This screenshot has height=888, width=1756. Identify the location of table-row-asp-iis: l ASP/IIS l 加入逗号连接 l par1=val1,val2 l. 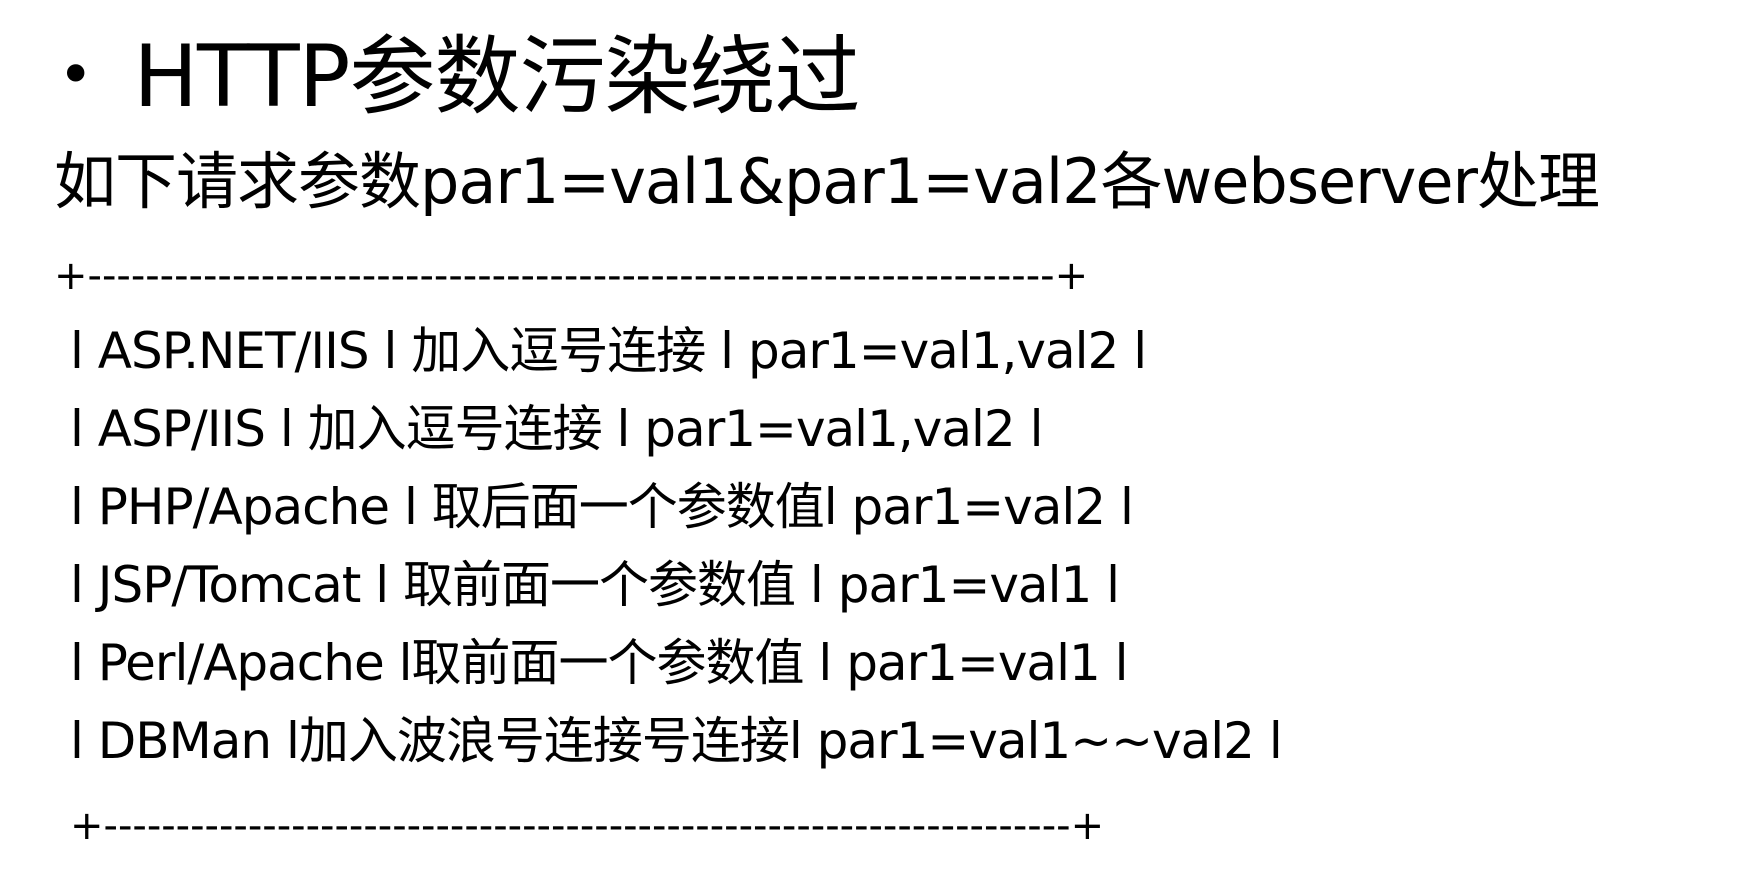
(556, 429).